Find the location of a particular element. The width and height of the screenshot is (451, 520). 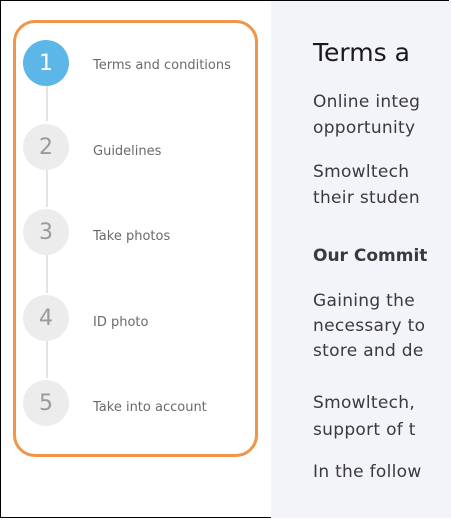

paragraph-line: store and de is located at coordinates (368, 351).